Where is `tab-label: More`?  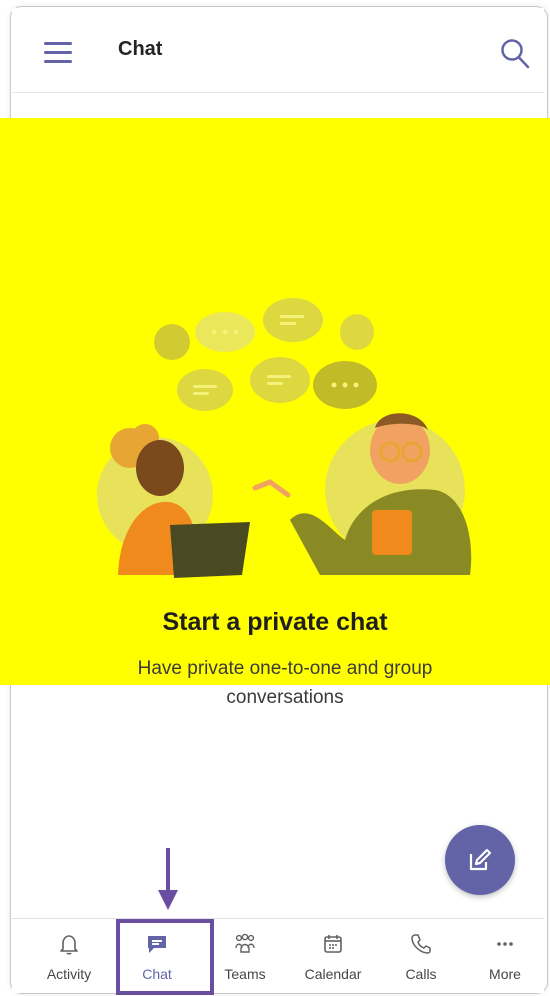 tab-label: More is located at coordinates (505, 974).